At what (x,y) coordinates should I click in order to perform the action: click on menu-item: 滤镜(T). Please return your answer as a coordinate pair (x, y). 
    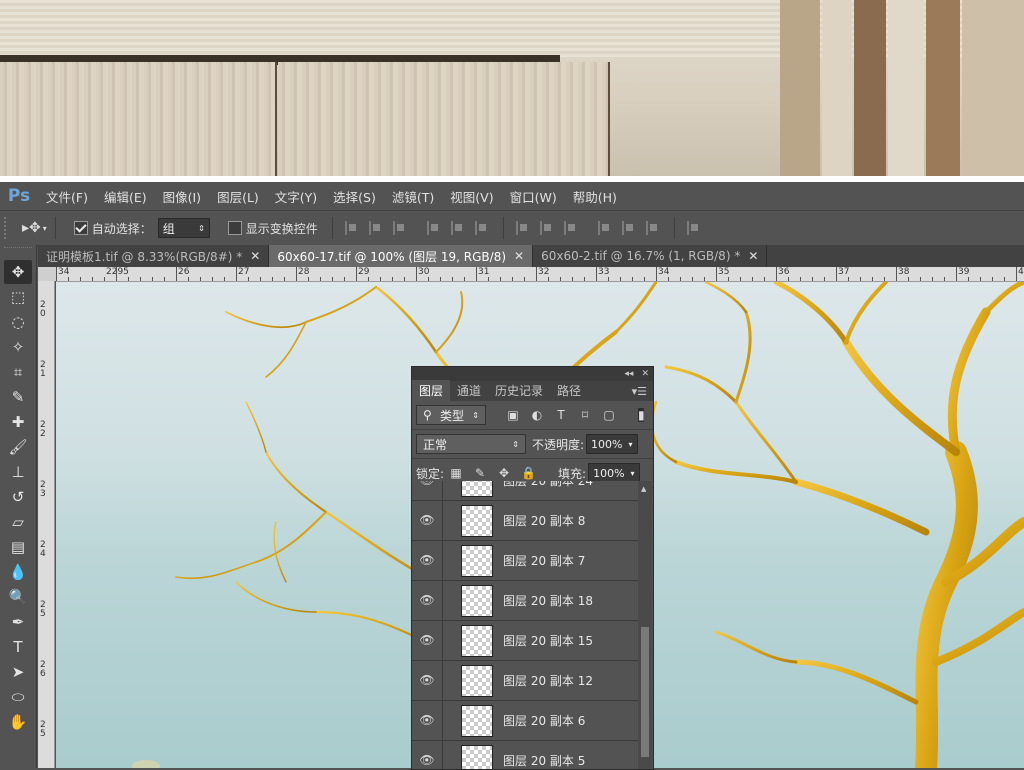
    Looking at the image, I should click on (413, 196).